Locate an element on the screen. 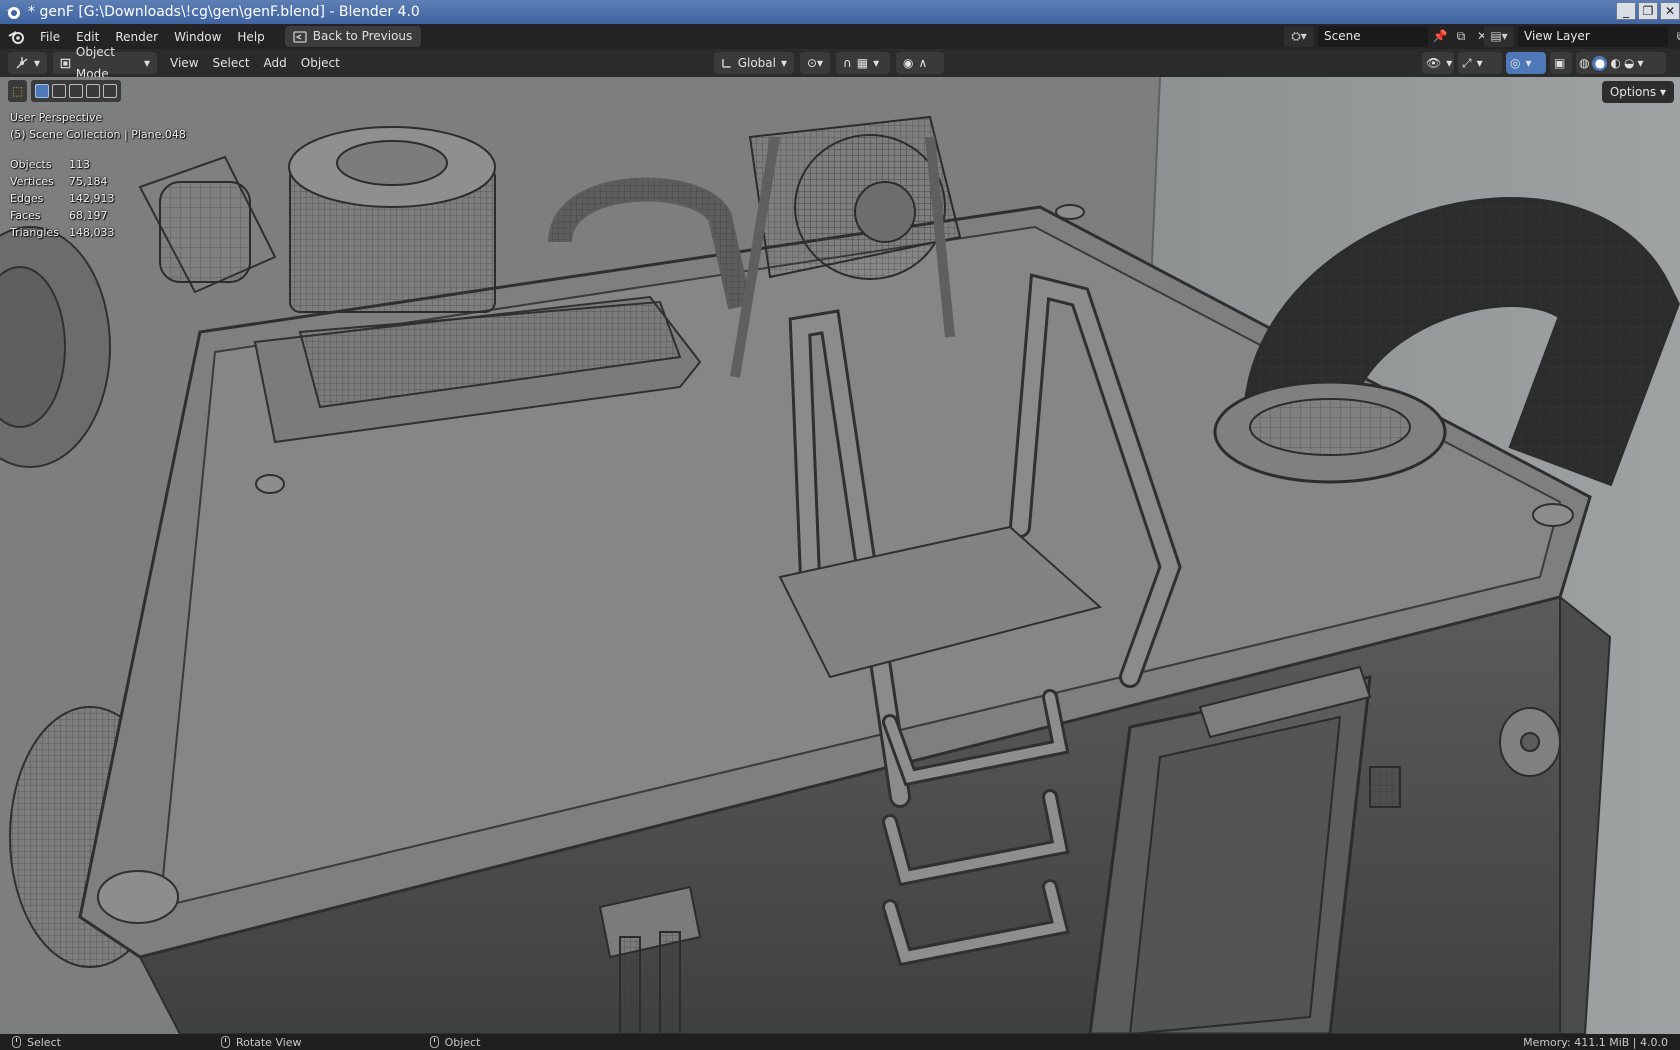  right-mouse-icon is located at coordinates (434, 1042).